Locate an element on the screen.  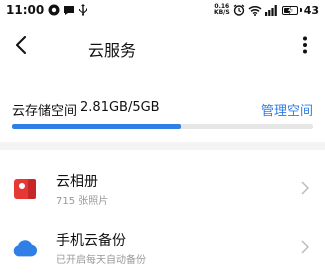
page-title: 云服务 is located at coordinates (112, 50).